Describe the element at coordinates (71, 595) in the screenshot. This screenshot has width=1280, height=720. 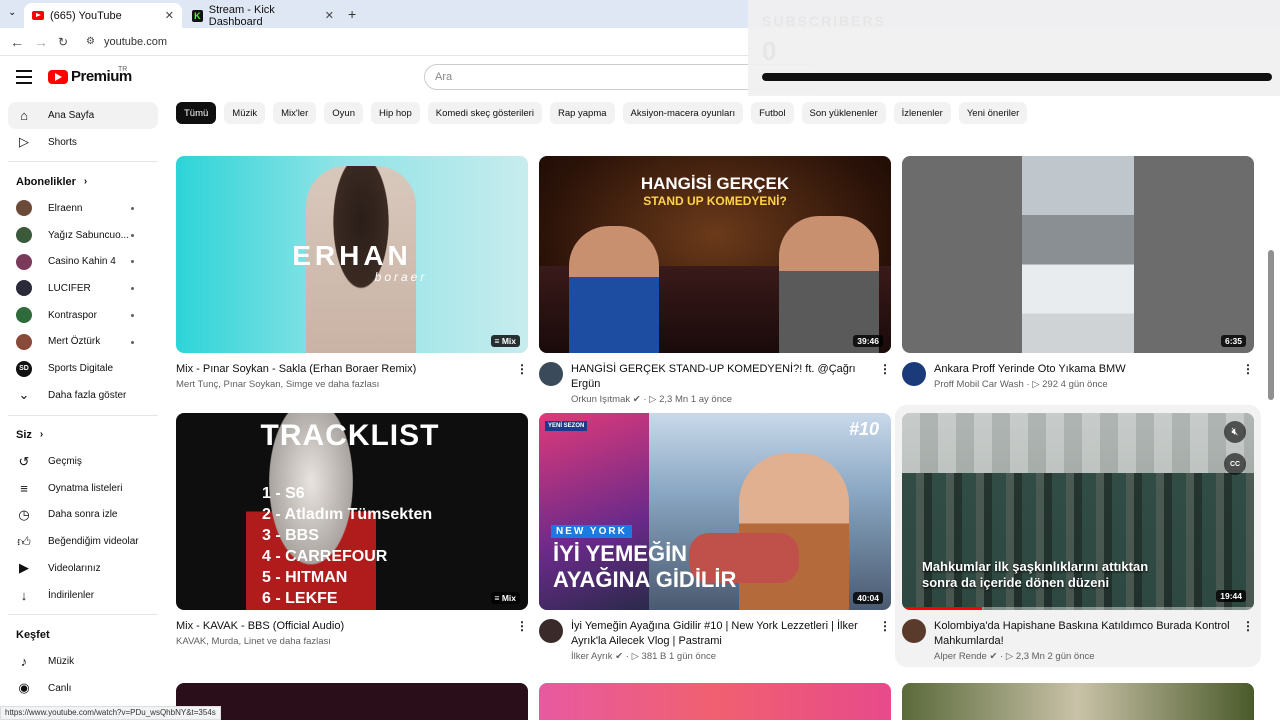
I see `sidebar-item-label: İndirilenler` at that location.